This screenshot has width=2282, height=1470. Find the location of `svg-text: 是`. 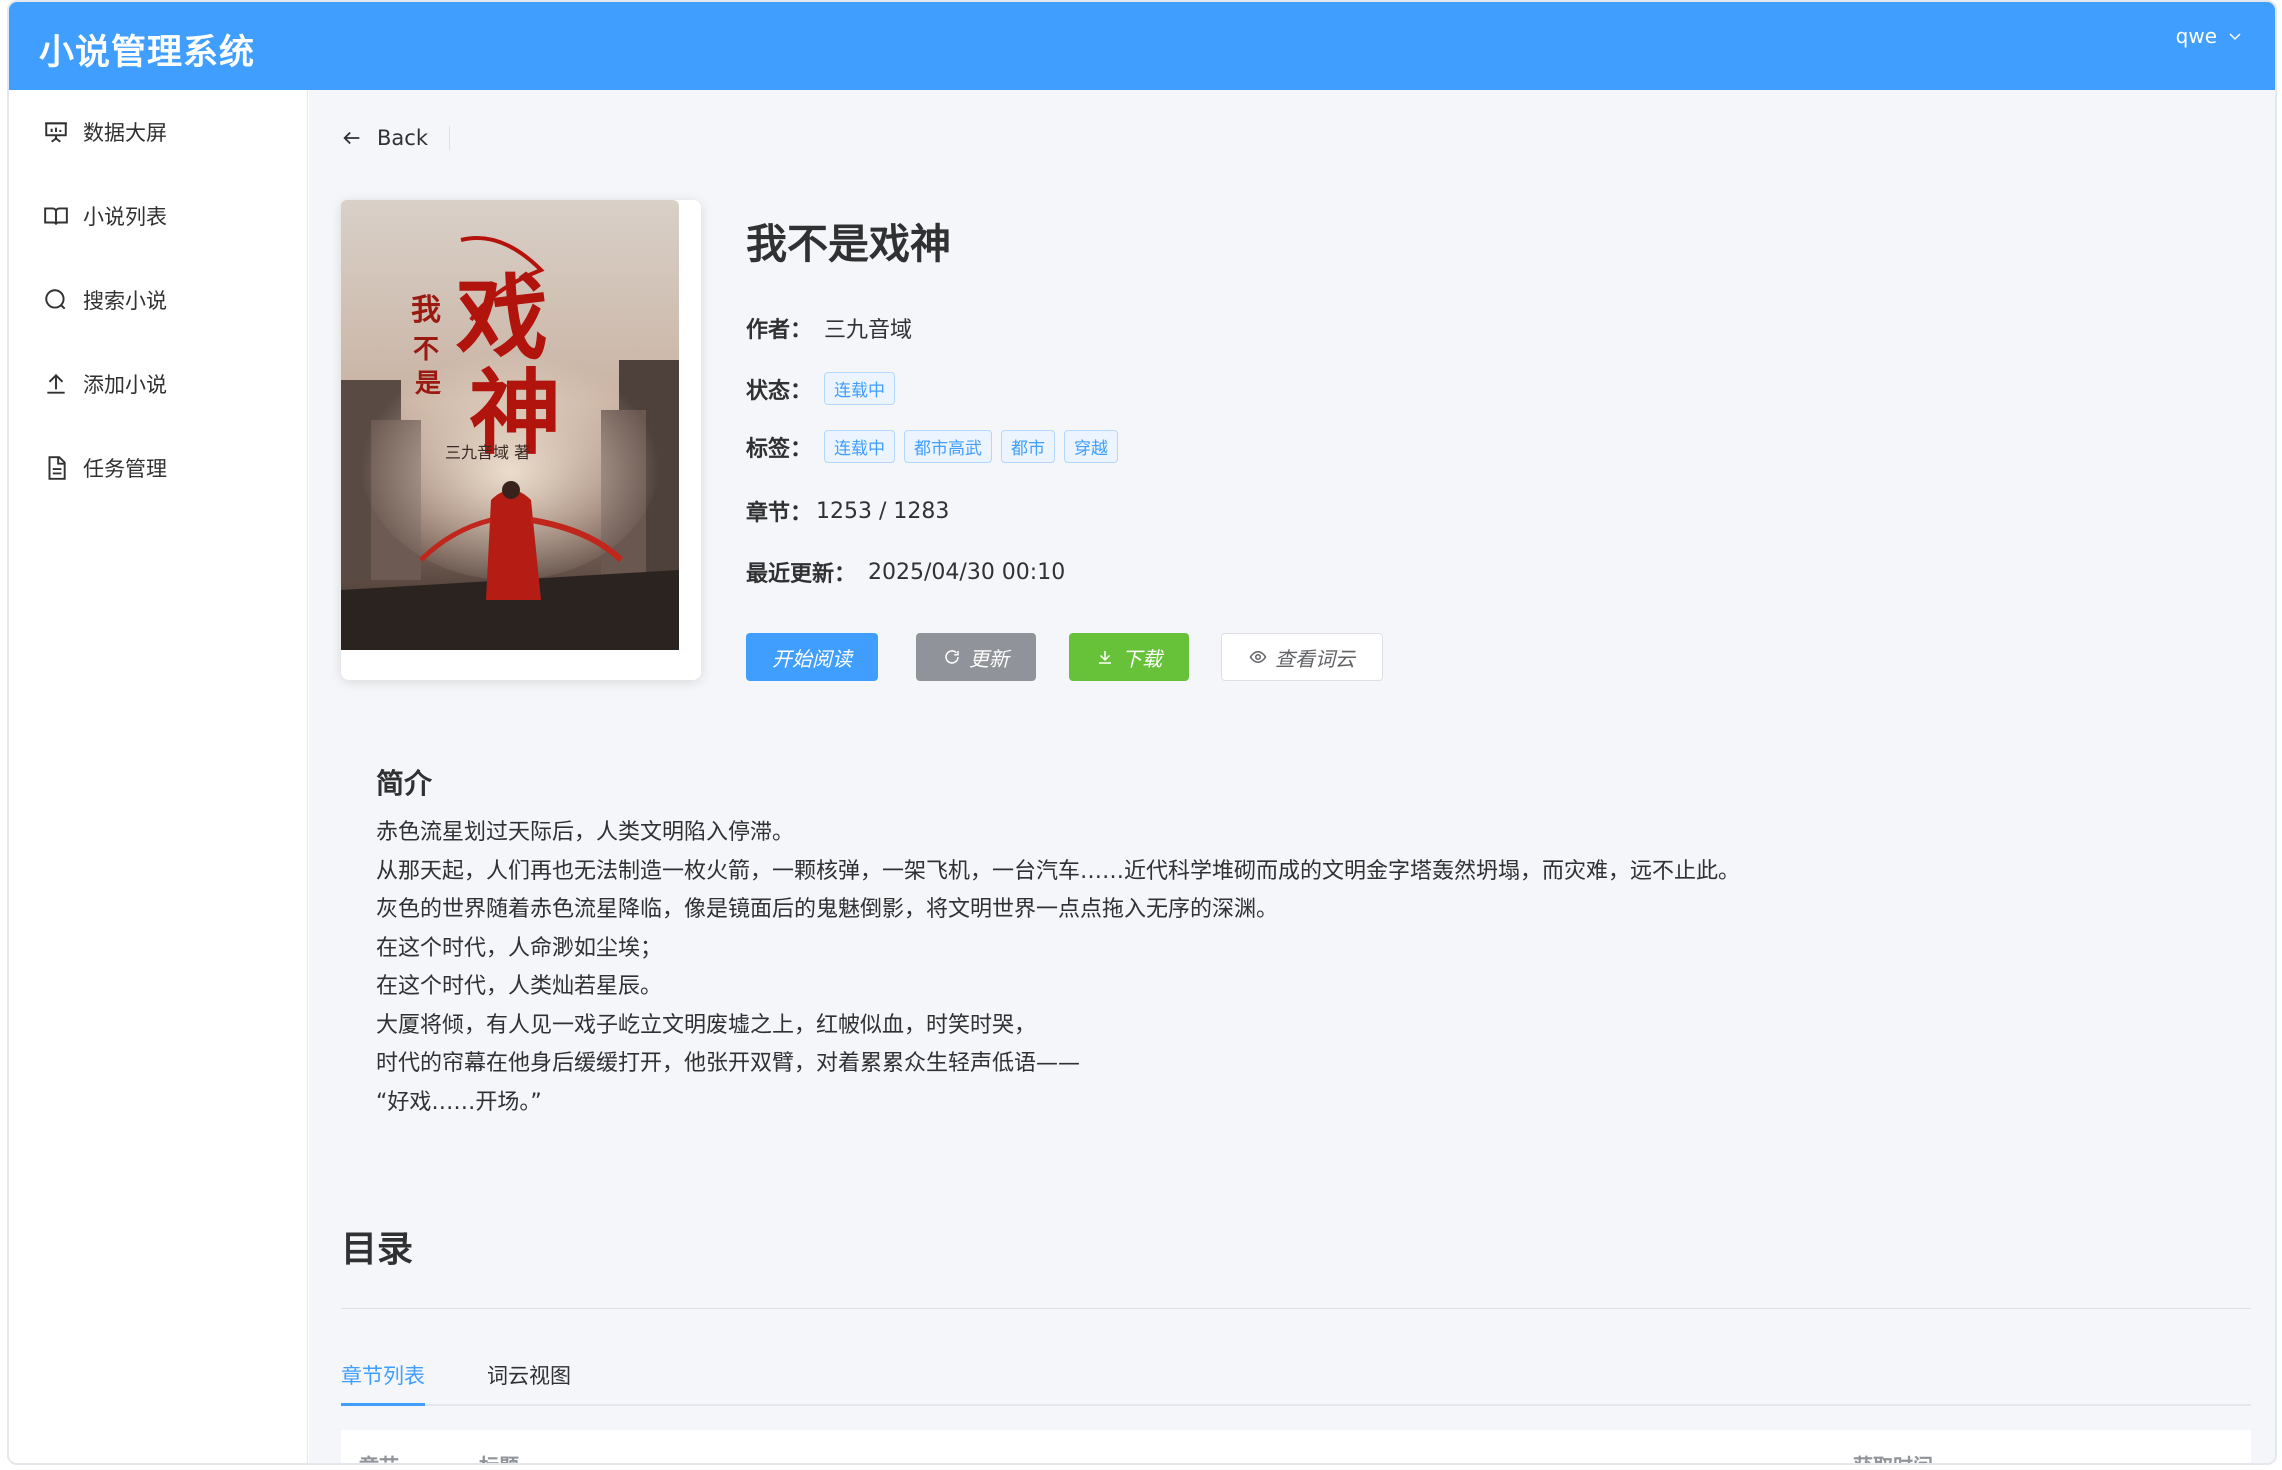

svg-text: 是 is located at coordinates (428, 384).